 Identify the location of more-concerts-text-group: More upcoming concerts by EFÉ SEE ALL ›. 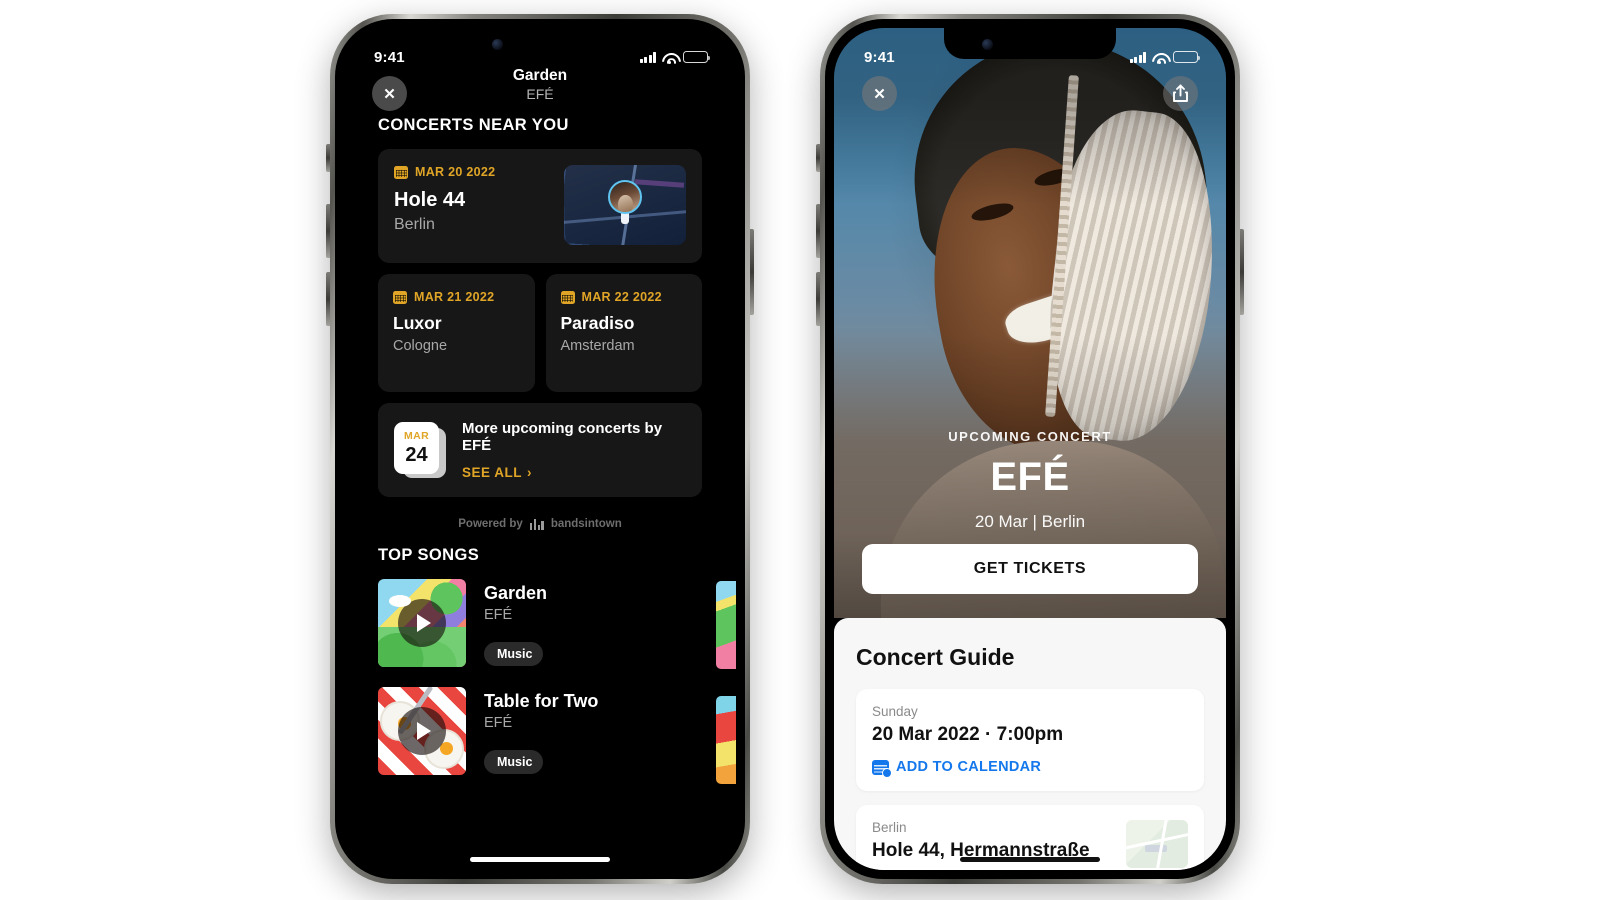
(574, 450).